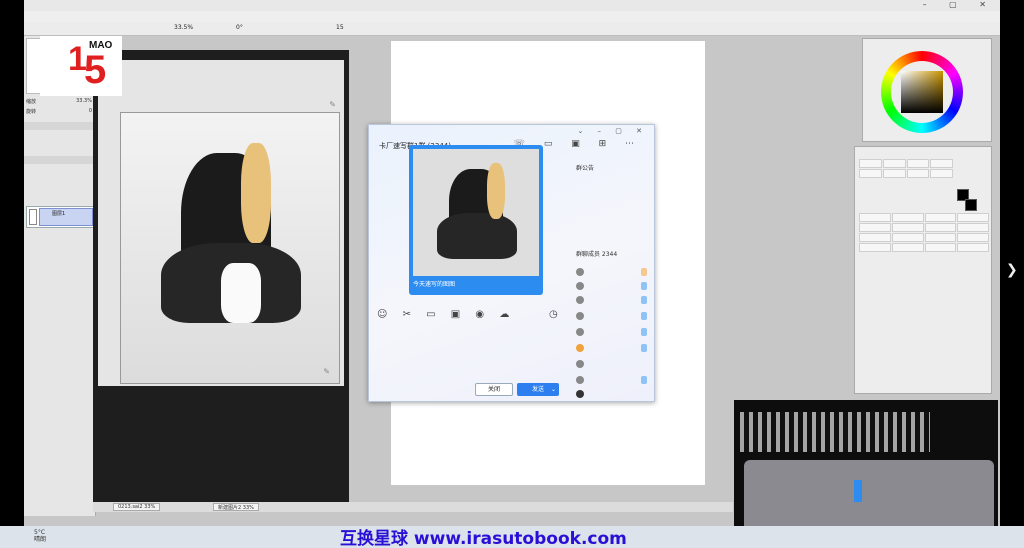 The width and height of the screenshot is (1024, 548). What do you see at coordinates (60, 102) in the screenshot?
I see `zoom-row: 缩放 33.3%` at bounding box center [60, 102].